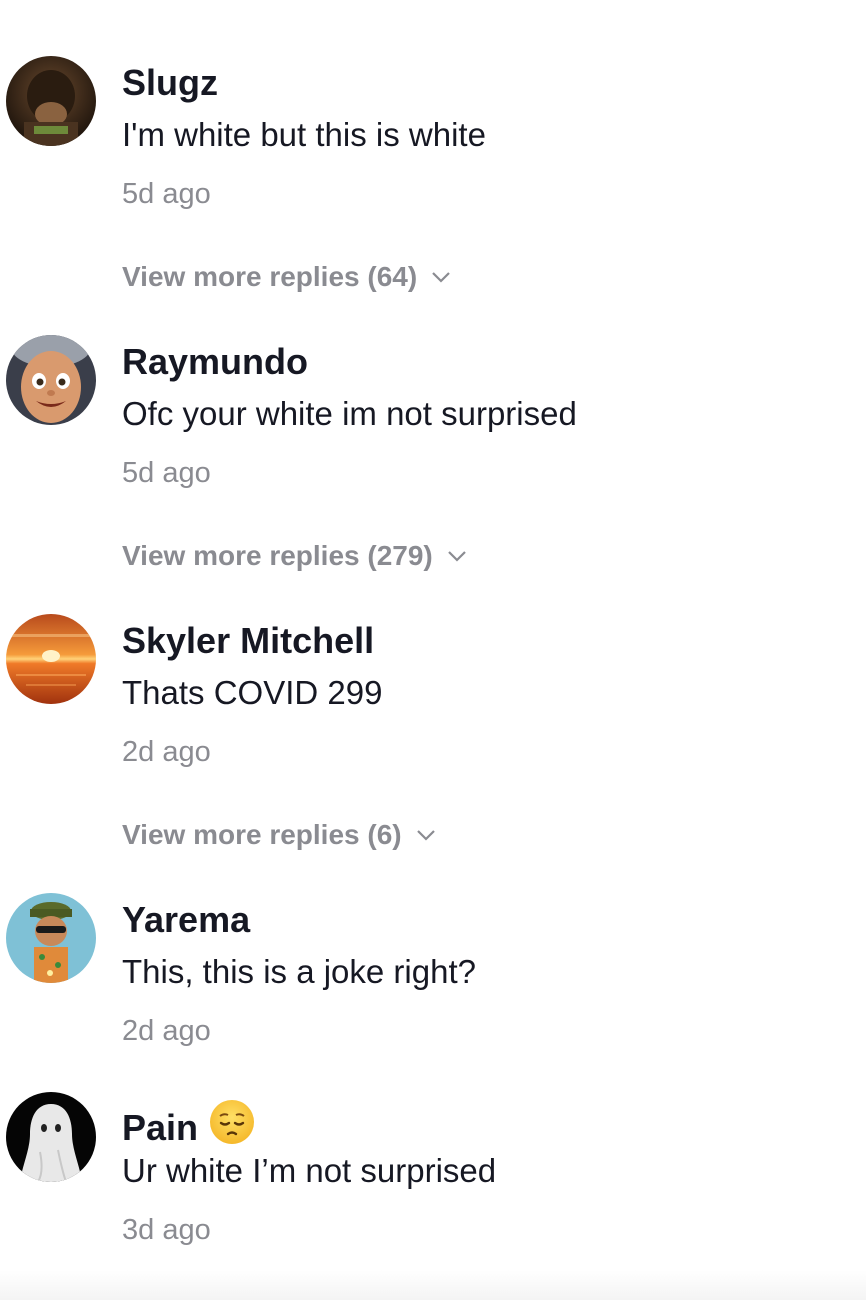  Describe the element at coordinates (51, 380) in the screenshot. I see `cartoon-face-avatar` at that location.